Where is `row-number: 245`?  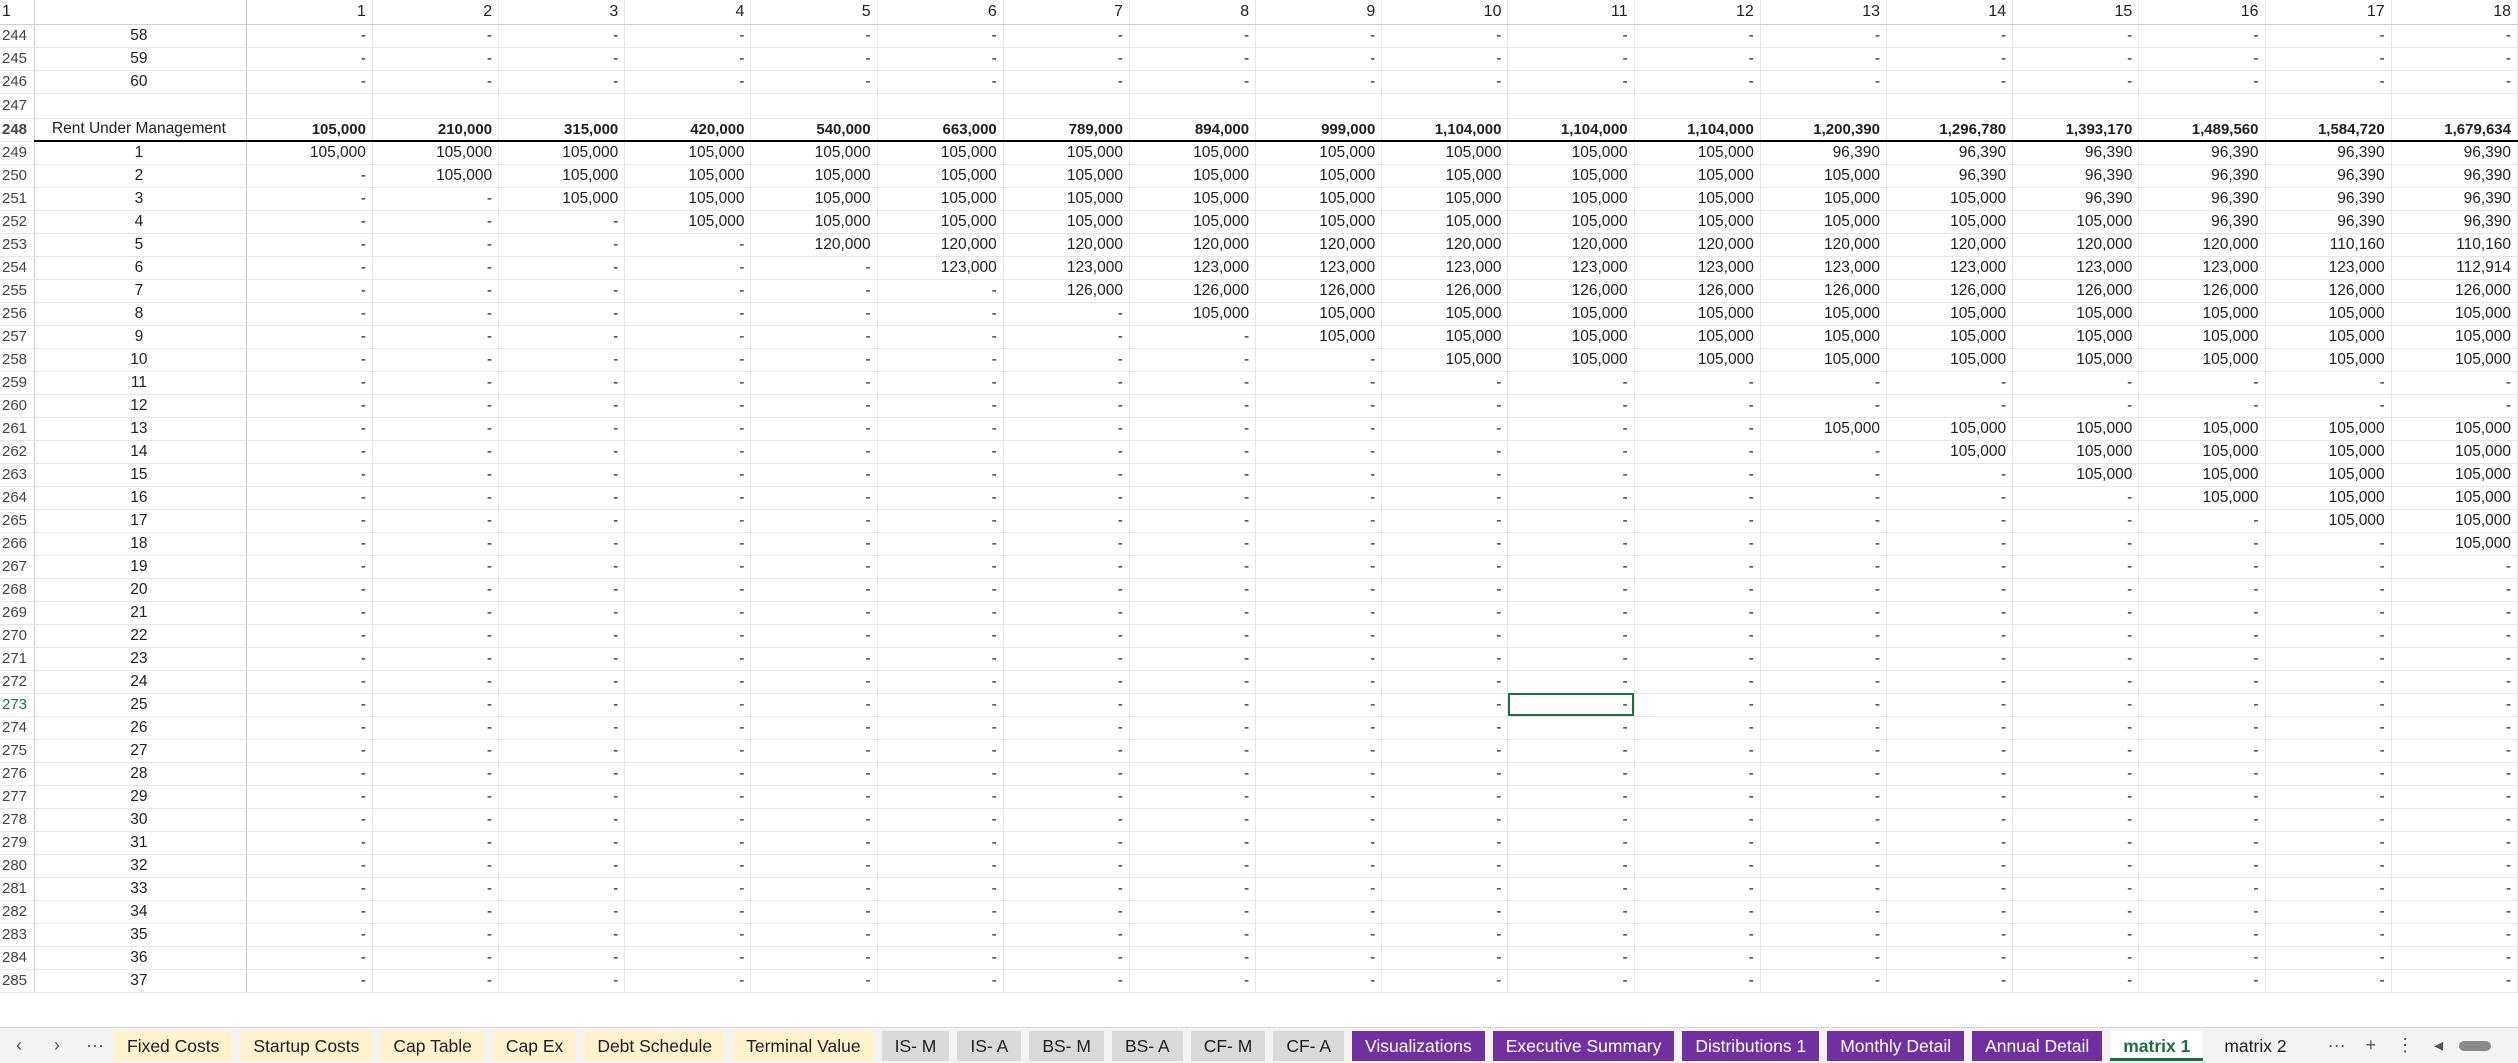 row-number: 245 is located at coordinates (18, 59).